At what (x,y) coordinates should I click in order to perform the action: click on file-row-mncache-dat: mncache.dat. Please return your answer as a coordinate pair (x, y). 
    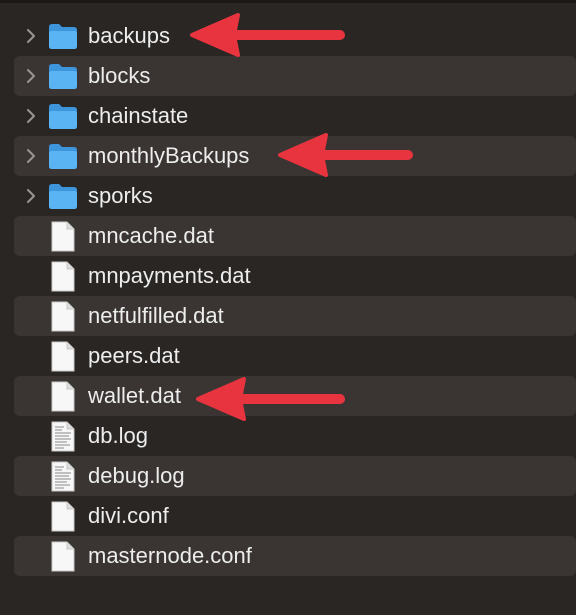
    Looking at the image, I should click on (295, 236).